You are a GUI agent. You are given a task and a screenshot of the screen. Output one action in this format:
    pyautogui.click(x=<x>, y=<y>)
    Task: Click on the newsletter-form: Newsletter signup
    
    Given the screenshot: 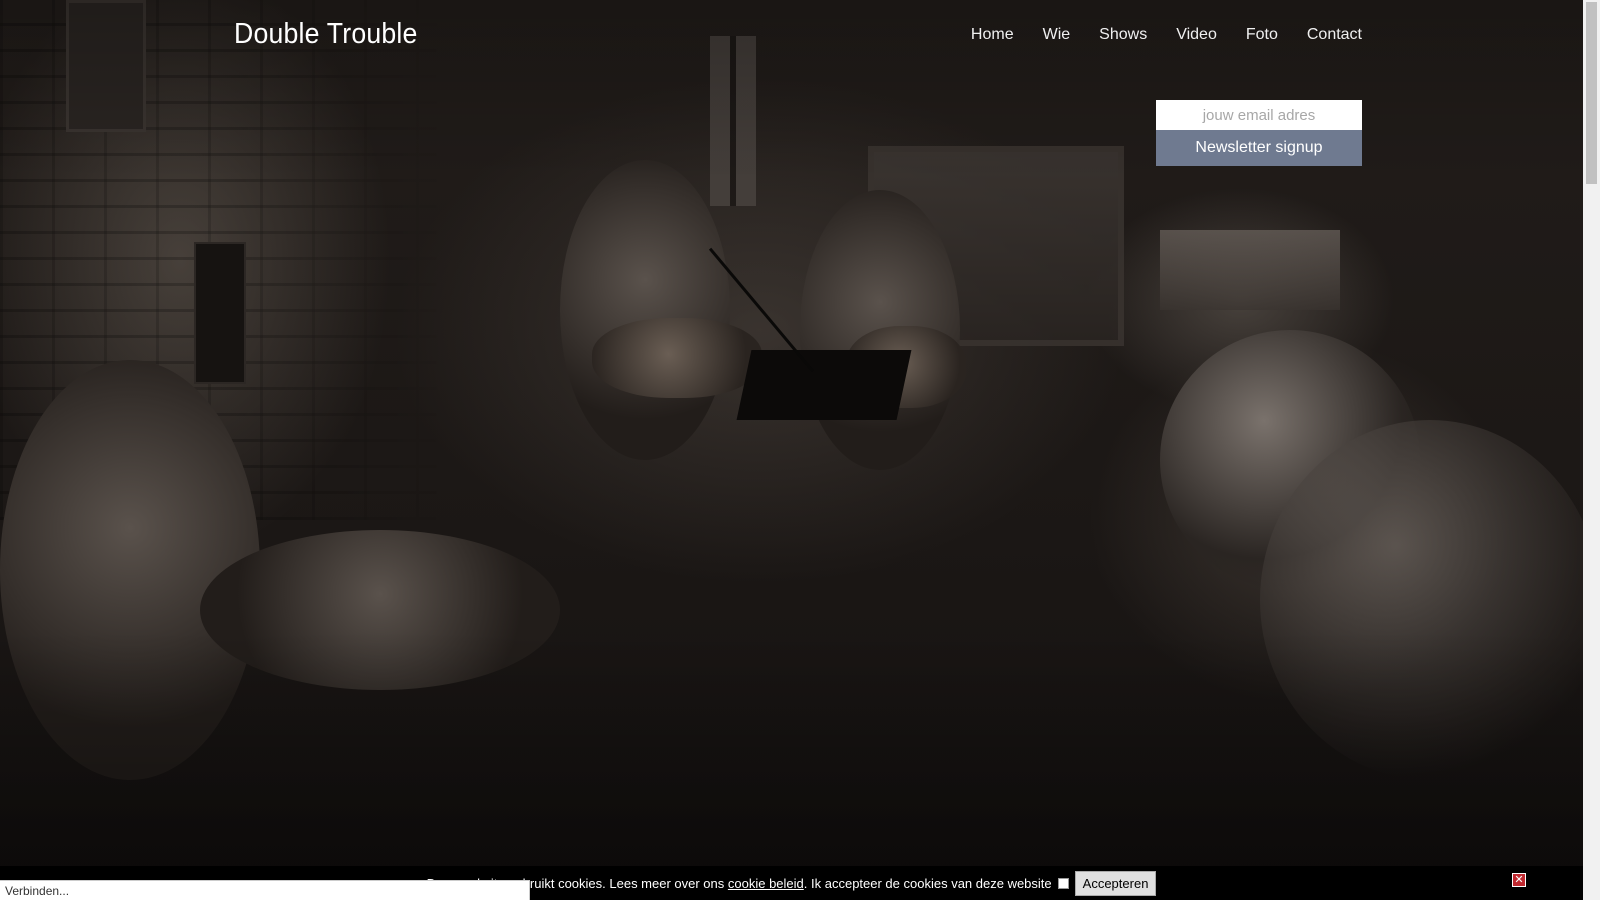 What is the action you would take?
    pyautogui.click(x=1259, y=133)
    